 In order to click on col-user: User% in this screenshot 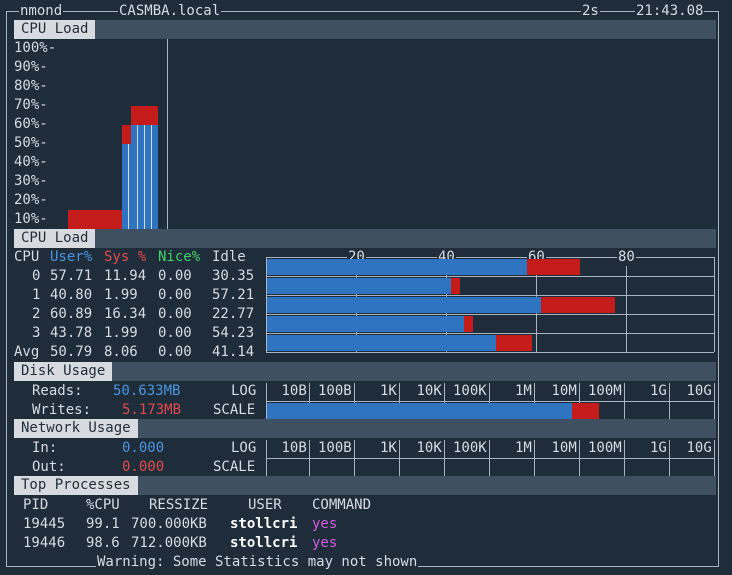, I will do `click(71, 257)`.